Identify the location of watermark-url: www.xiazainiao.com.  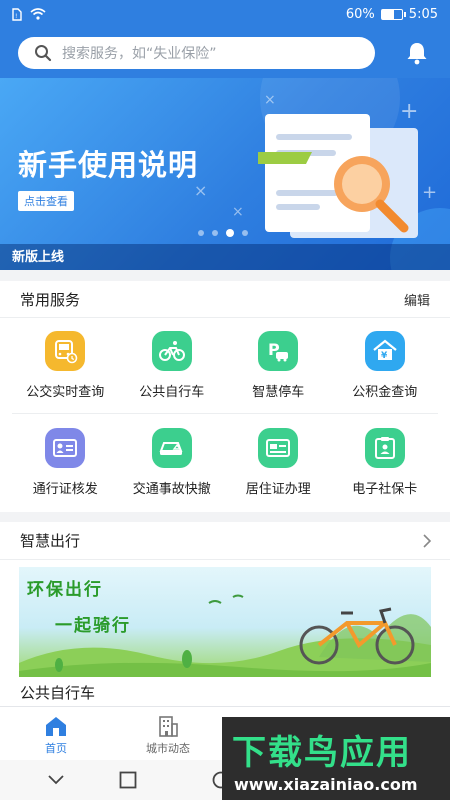
(326, 784).